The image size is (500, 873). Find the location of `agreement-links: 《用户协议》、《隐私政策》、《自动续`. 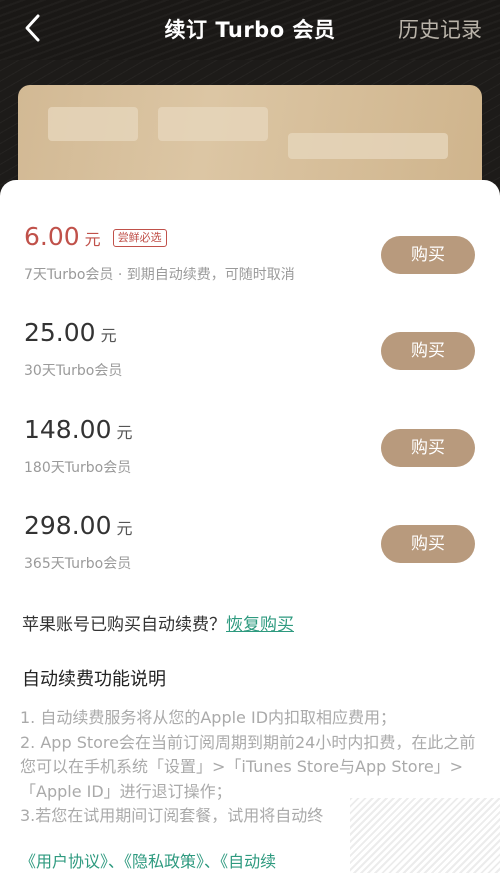

agreement-links: 《用户协议》、《隐私政策》、《自动续 is located at coordinates (148, 860).